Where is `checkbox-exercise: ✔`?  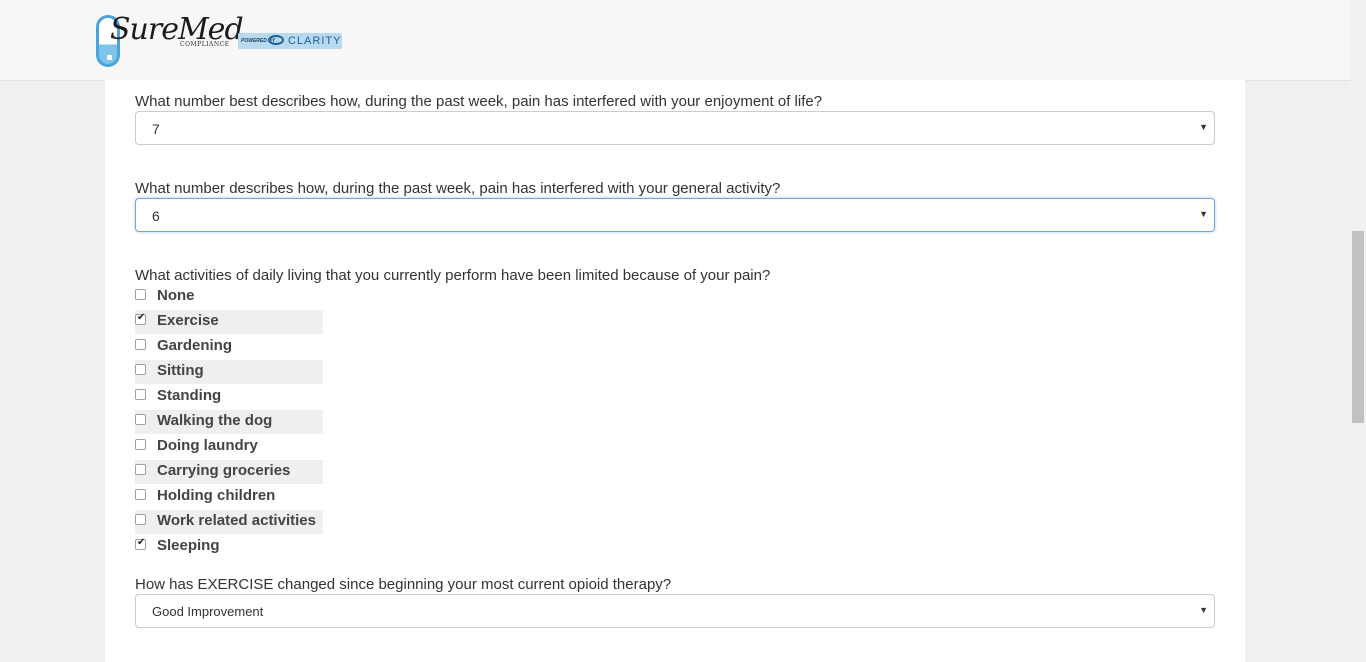 checkbox-exercise: ✔ is located at coordinates (140, 318).